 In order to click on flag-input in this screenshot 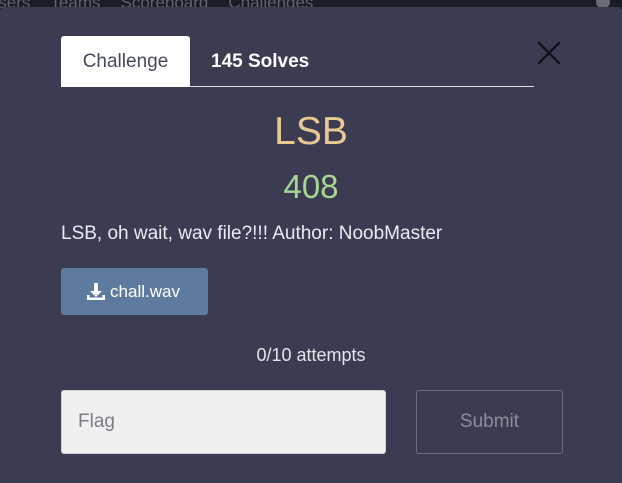, I will do `click(223, 422)`.